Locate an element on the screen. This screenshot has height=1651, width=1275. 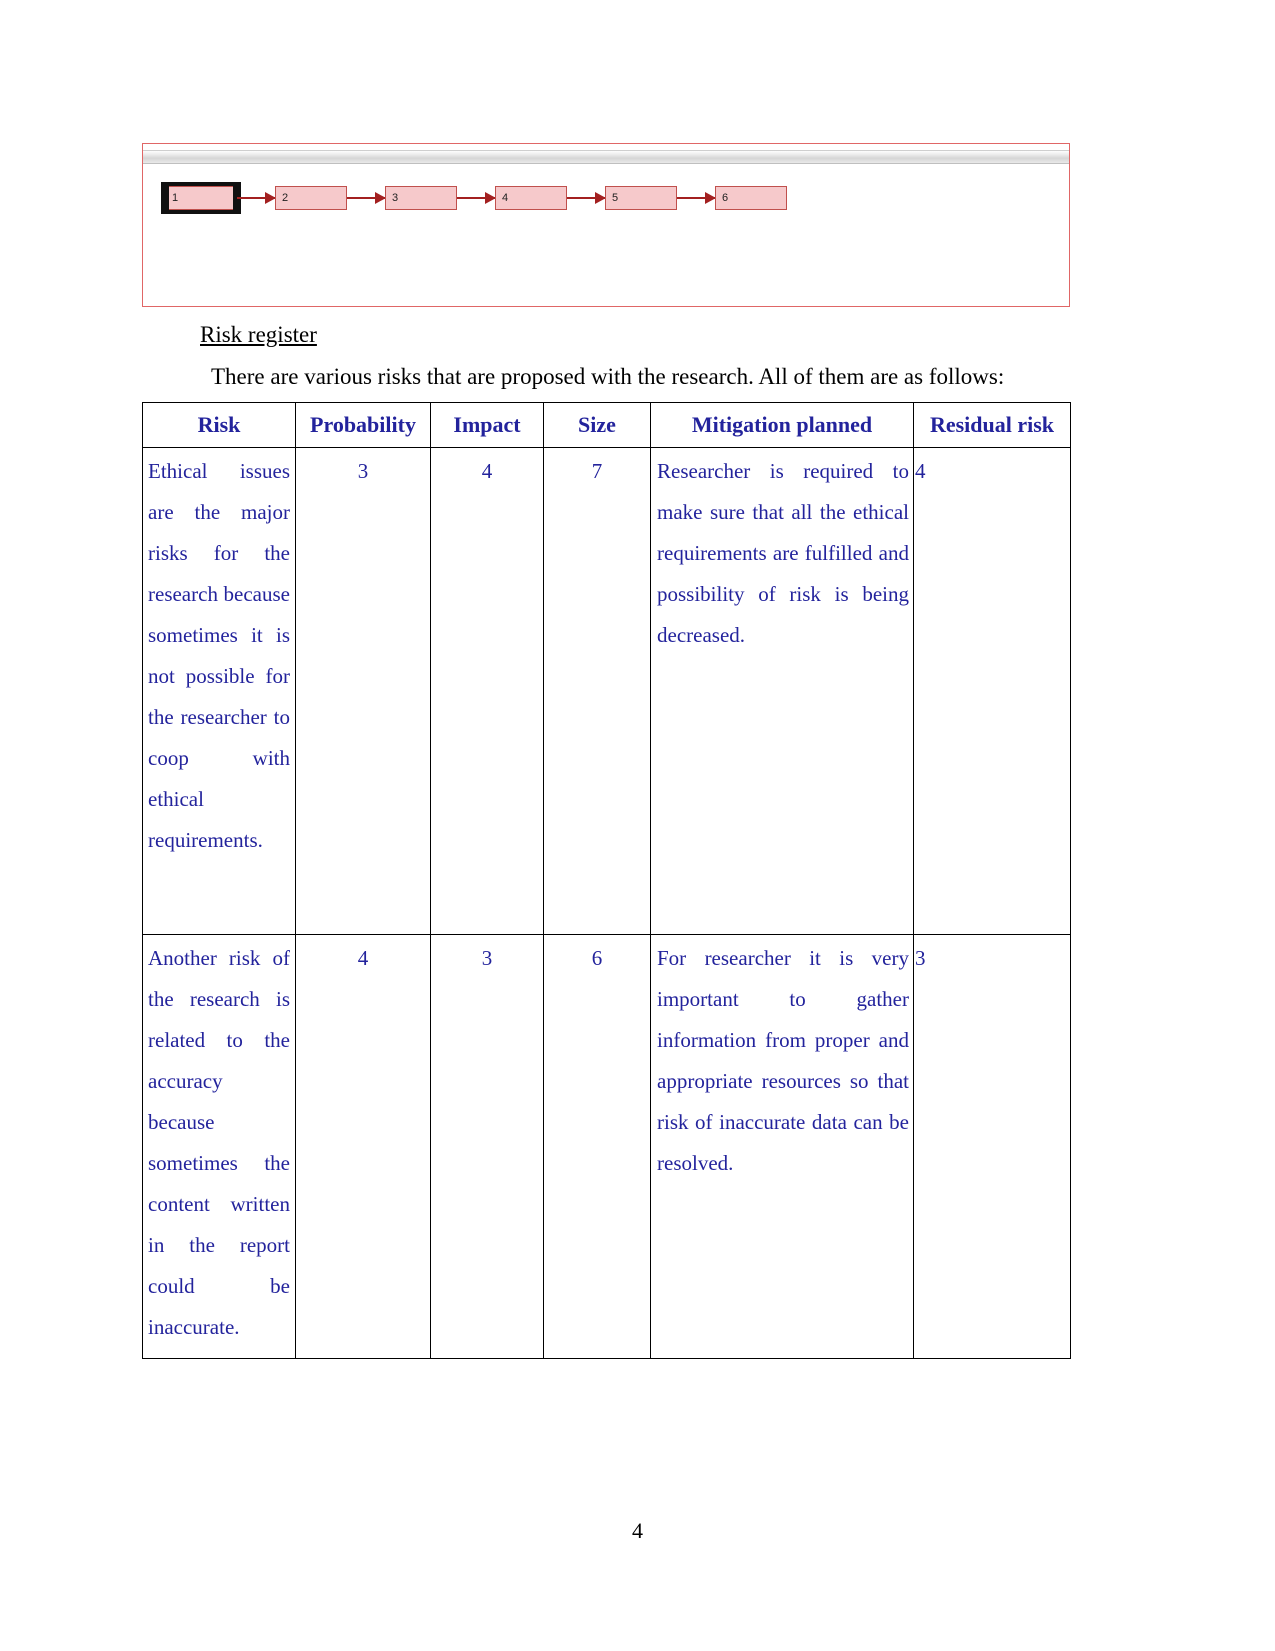
gantt-diagram-frame: 1 2 3 4 5 6 is located at coordinates (606, 225).